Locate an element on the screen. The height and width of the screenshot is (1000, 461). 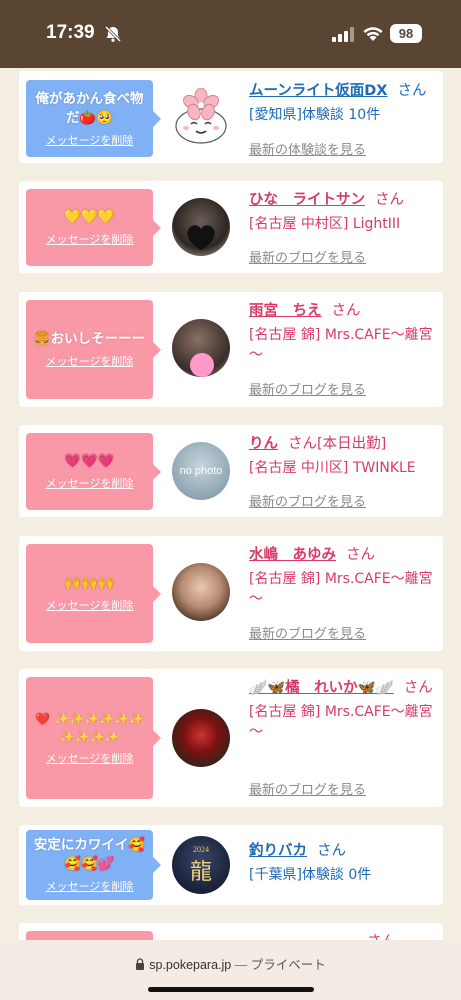
message-bubble: ❤️ ✨✨✨✨✨✨✨✨✨✨ メッセージを削除 is located at coordinates (93, 738).